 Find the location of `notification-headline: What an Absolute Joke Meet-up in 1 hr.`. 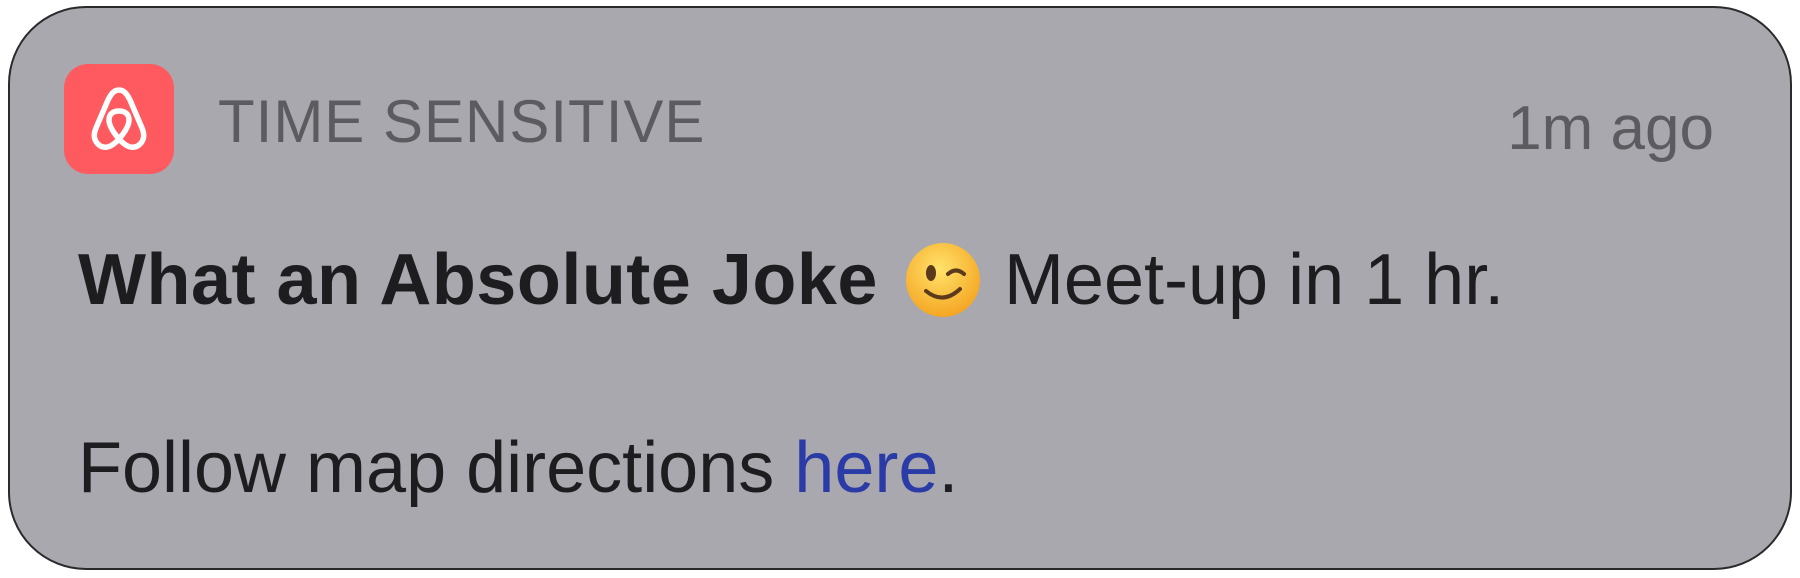

notification-headline: What an Absolute Joke Meet-up in 1 hr. is located at coordinates (791, 280).